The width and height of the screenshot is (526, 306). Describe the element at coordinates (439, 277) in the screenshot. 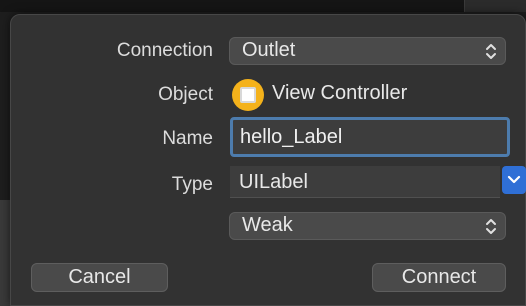

I see `connect-button: Connect` at that location.